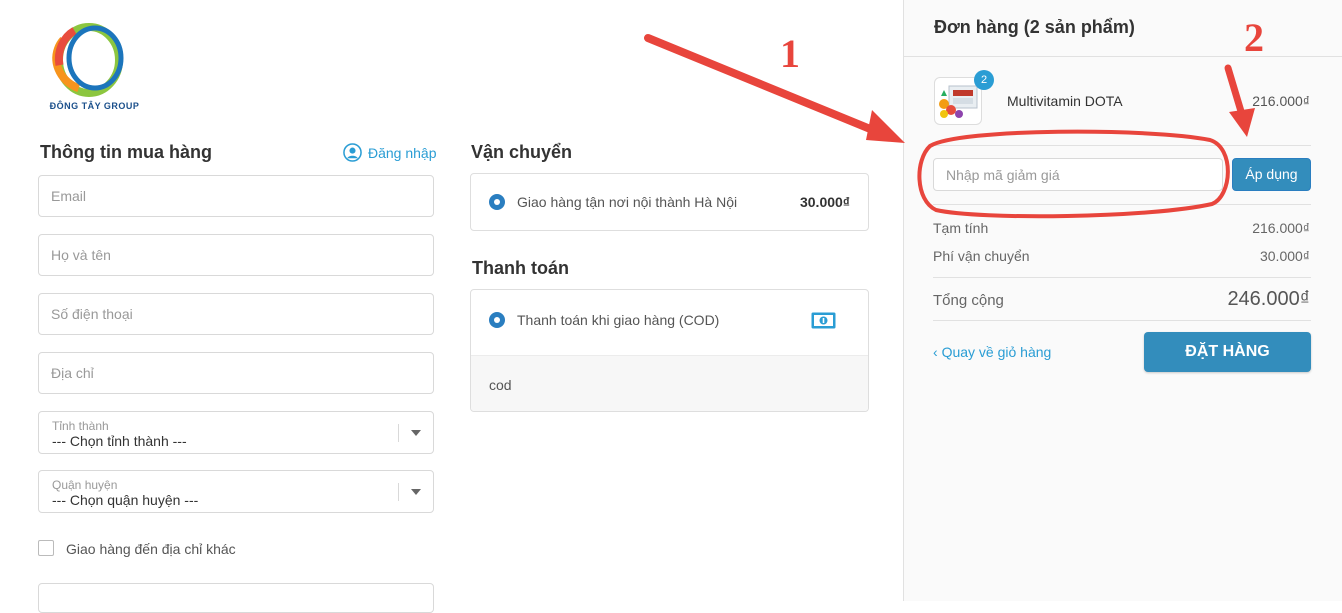 Image resolution: width=1342 pixels, height=613 pixels. I want to click on annotation-circle, so click(1073, 174).